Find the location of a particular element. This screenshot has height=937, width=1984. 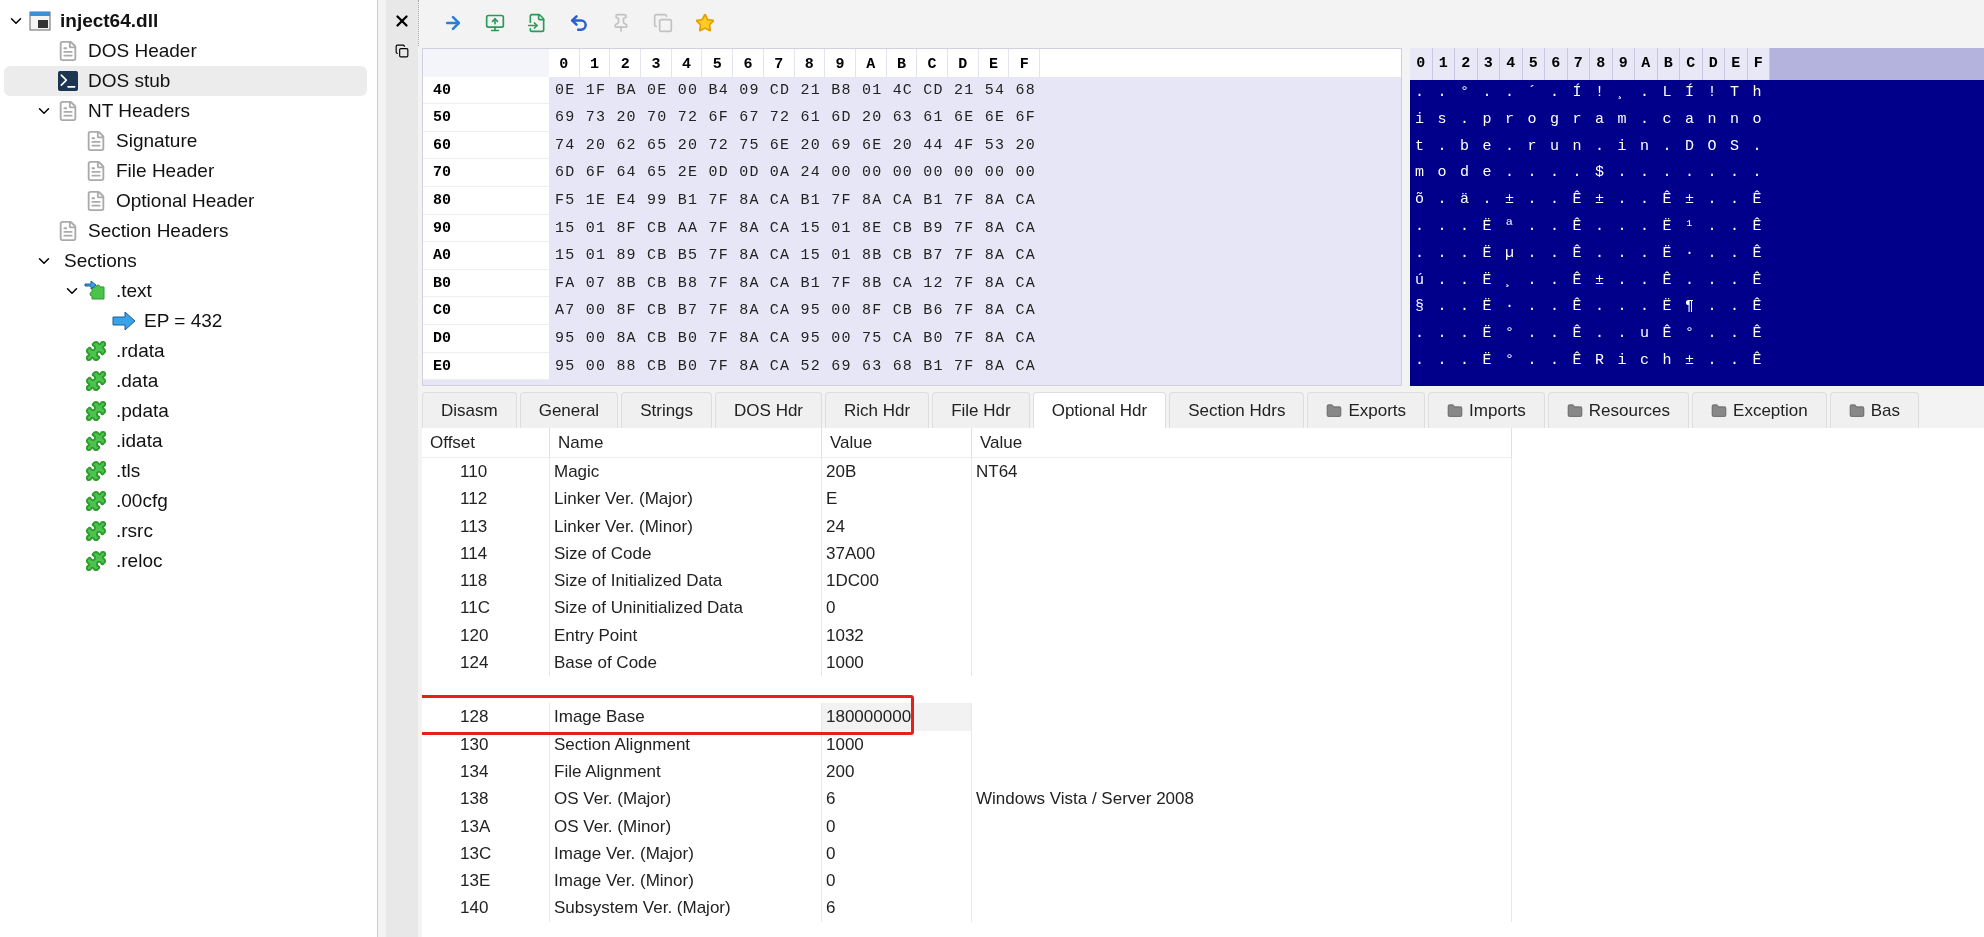

column-header: E is located at coordinates (1736, 64).